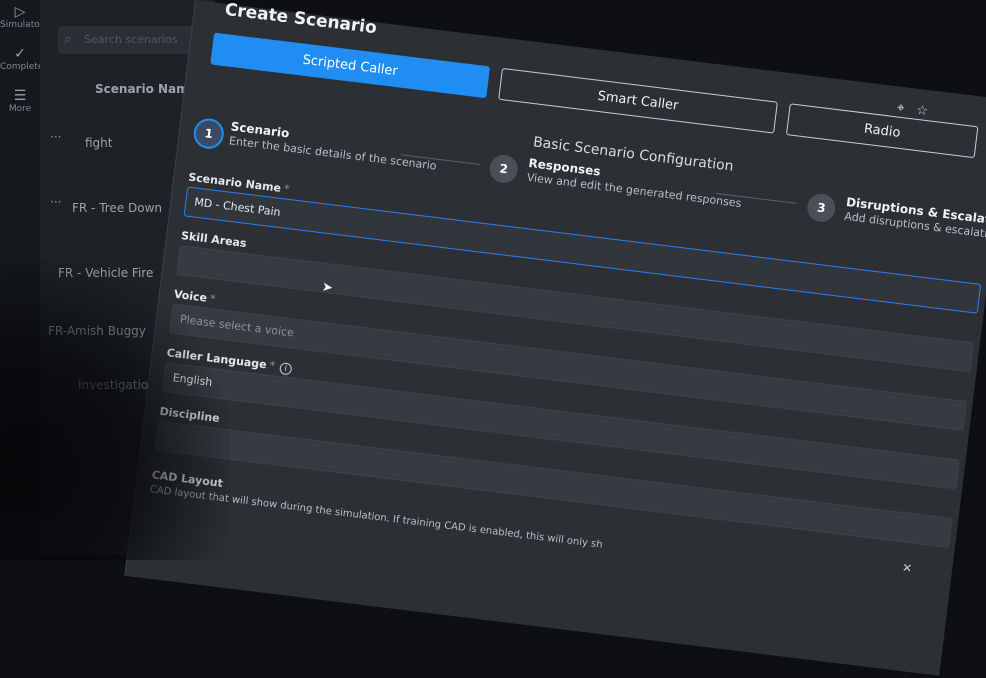 This screenshot has height=678, width=986. What do you see at coordinates (821, 208) in the screenshot?
I see `step-3-indicator: 3` at bounding box center [821, 208].